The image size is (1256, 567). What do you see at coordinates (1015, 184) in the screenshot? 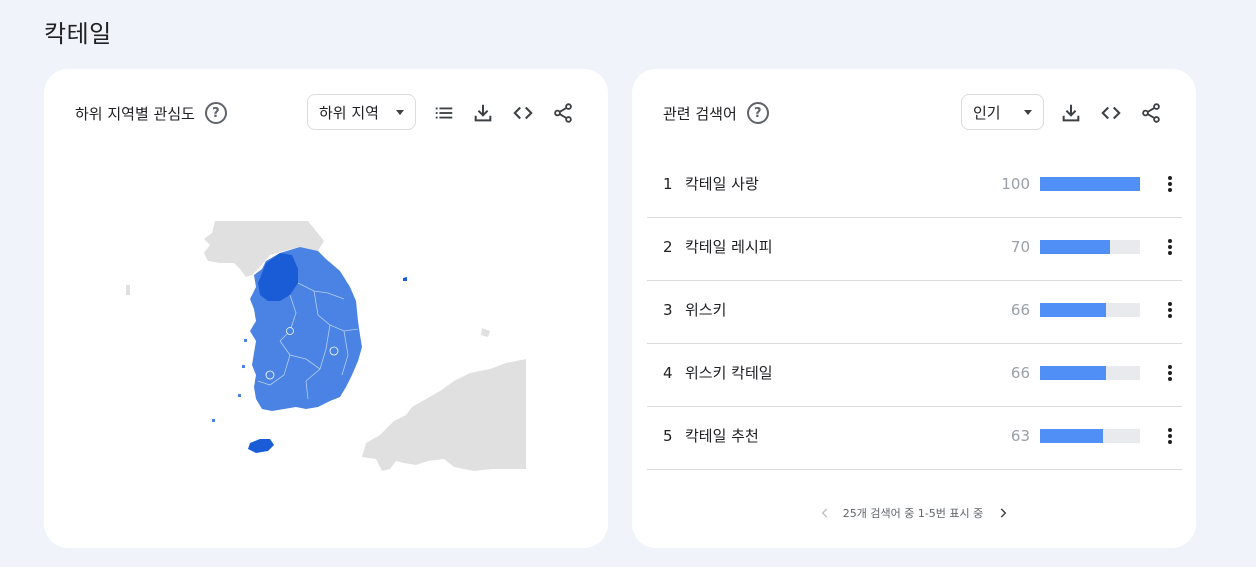
I see `query-value: 100` at bounding box center [1015, 184].